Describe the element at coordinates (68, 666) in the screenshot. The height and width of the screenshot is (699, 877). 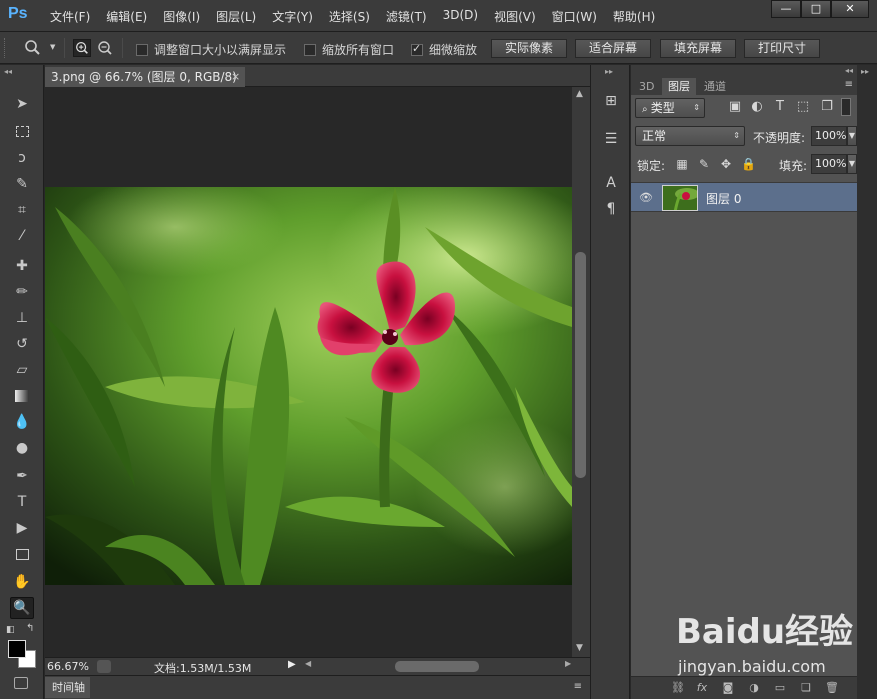
I see `zoom-level: 66.67%` at that location.